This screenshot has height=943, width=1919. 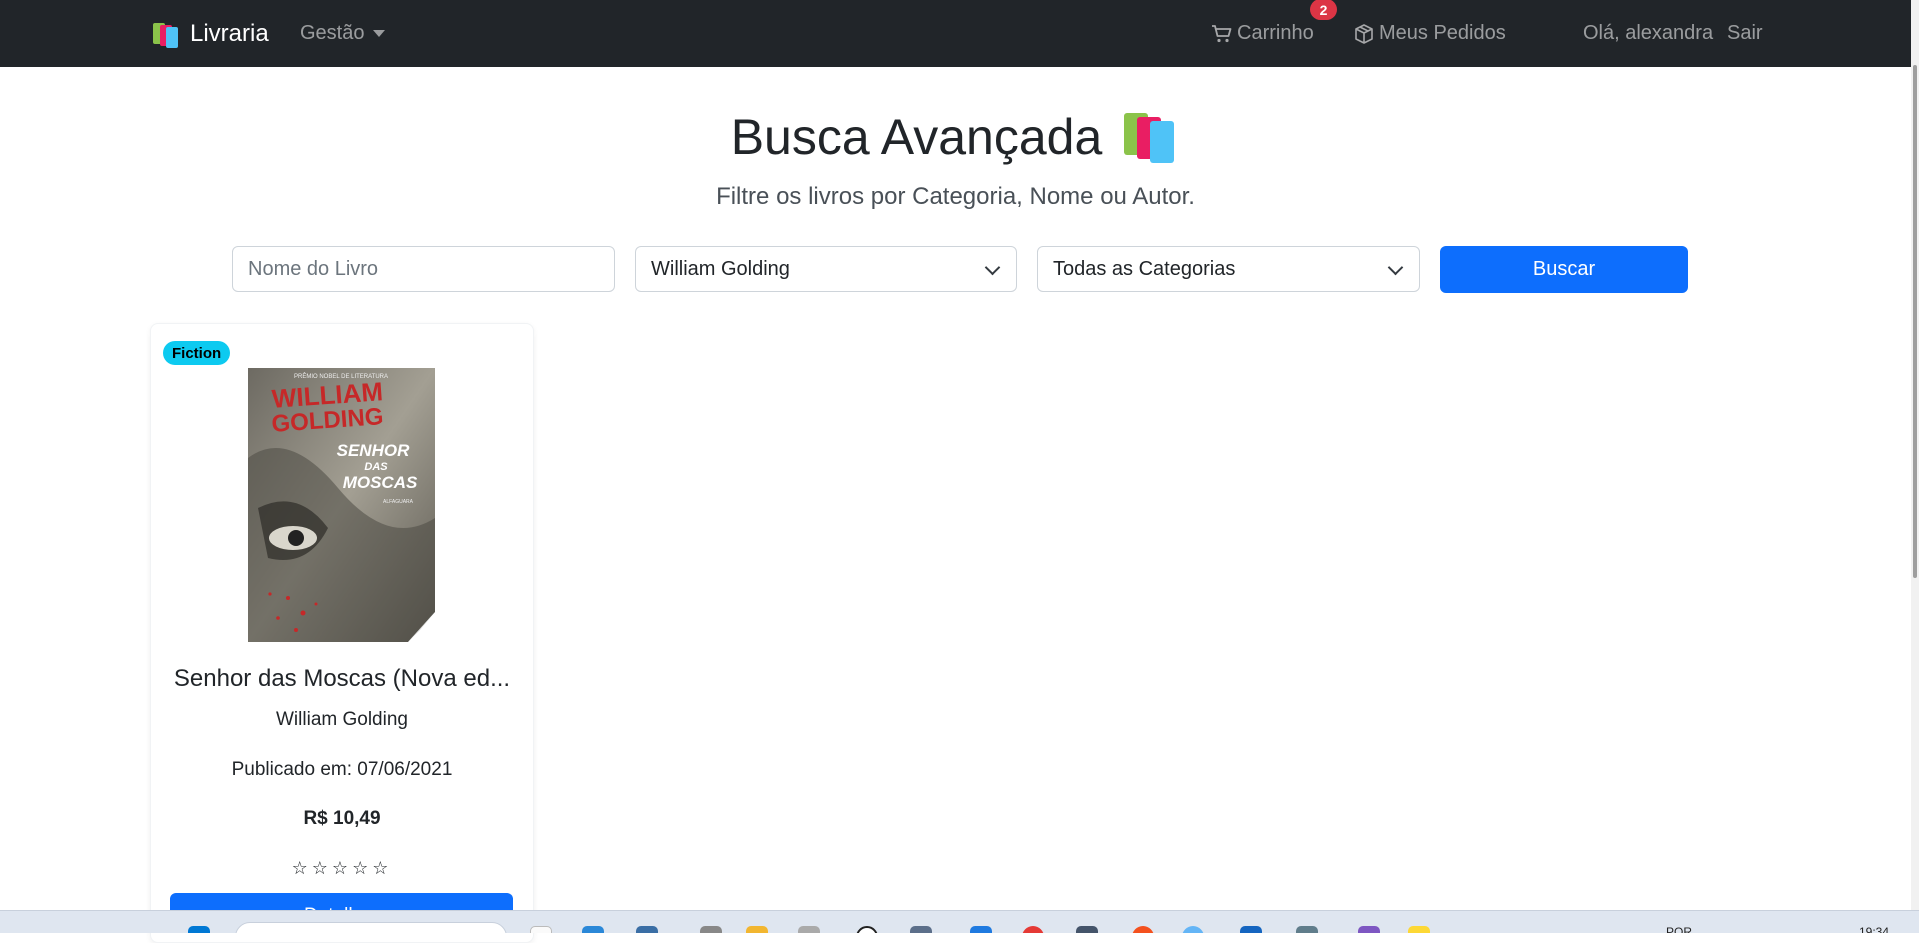 What do you see at coordinates (1915, 321) in the screenshot?
I see `scrollbar-thumb` at bounding box center [1915, 321].